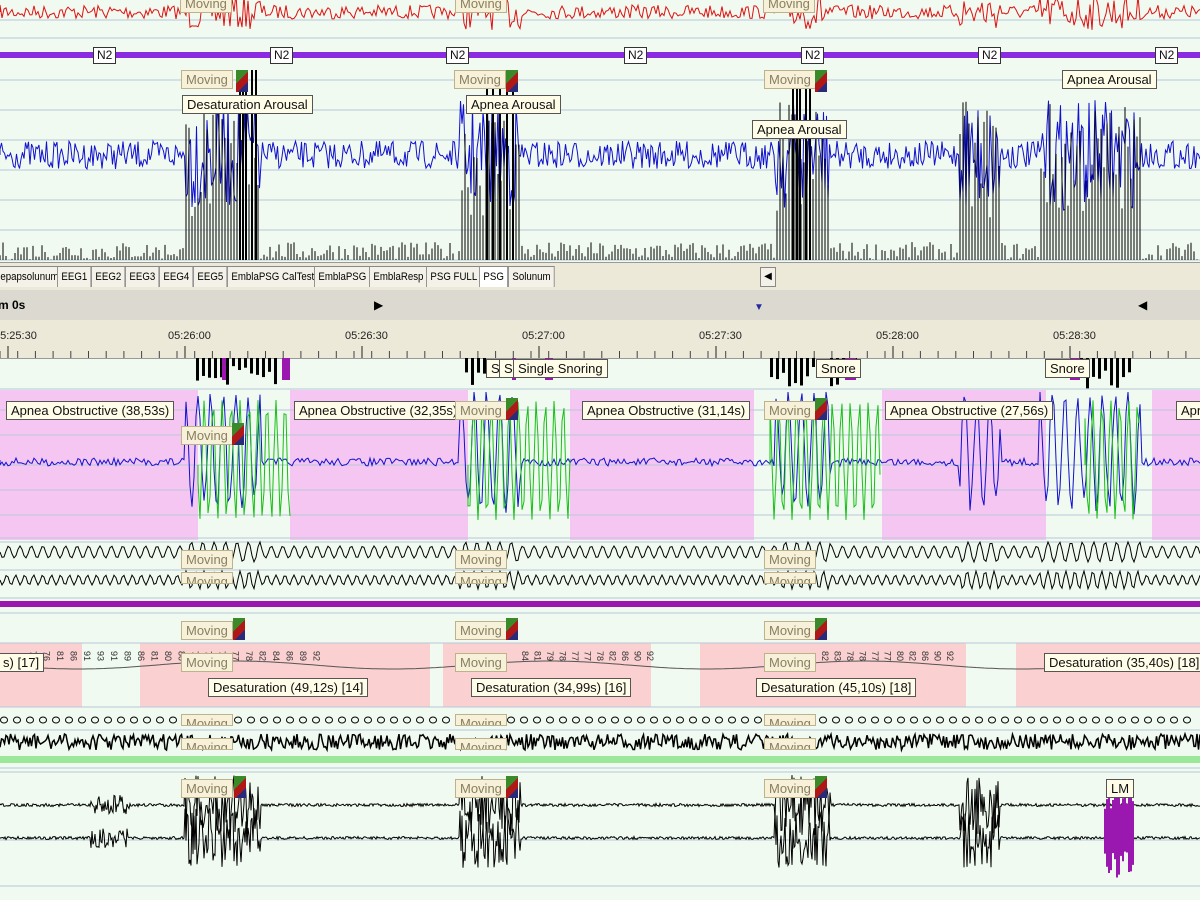  Describe the element at coordinates (108, 276) in the screenshot. I see `tab-eeg2: EEG2` at that location.